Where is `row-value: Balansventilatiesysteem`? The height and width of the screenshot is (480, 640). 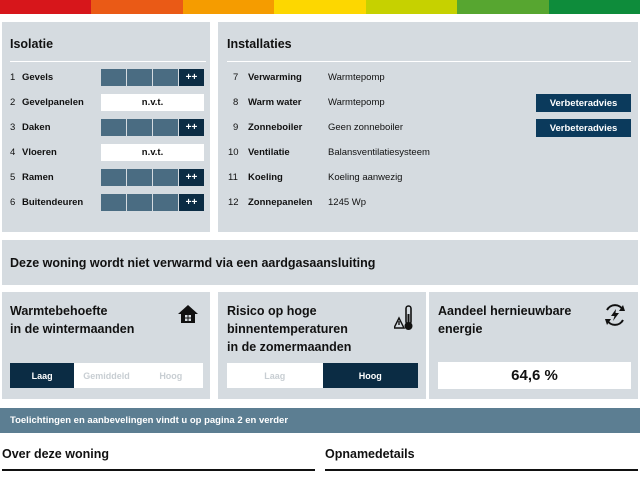 row-value: Balansventilatiesysteem is located at coordinates (379, 152).